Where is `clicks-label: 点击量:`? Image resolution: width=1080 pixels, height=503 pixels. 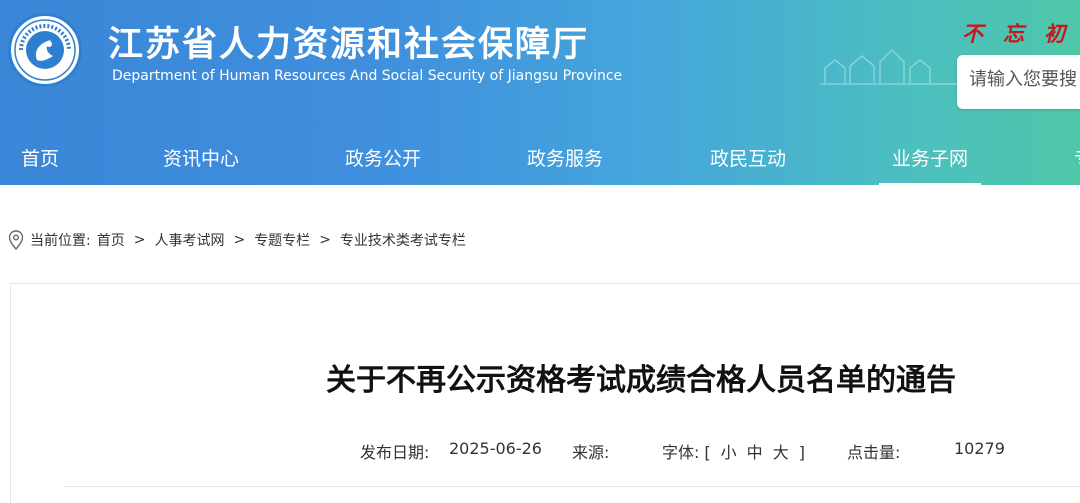
clicks-label: 点击量: is located at coordinates (874, 452).